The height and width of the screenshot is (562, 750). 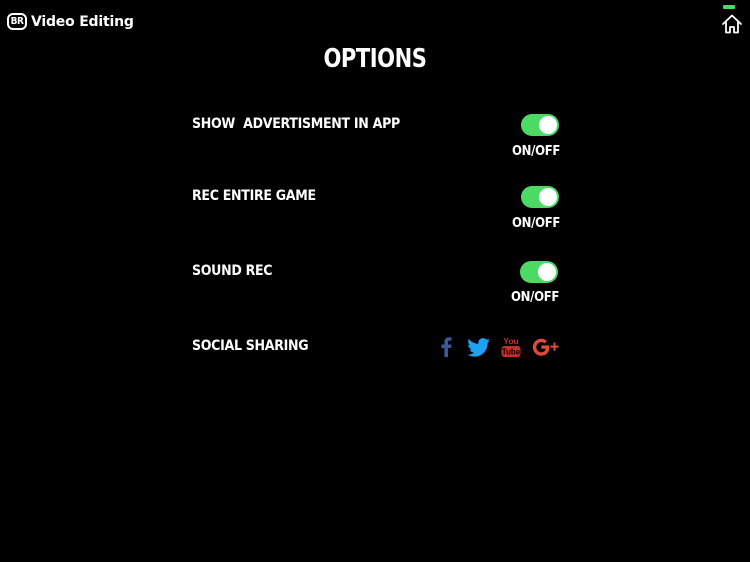 I want to click on sound-rec-toggle, so click(x=539, y=272).